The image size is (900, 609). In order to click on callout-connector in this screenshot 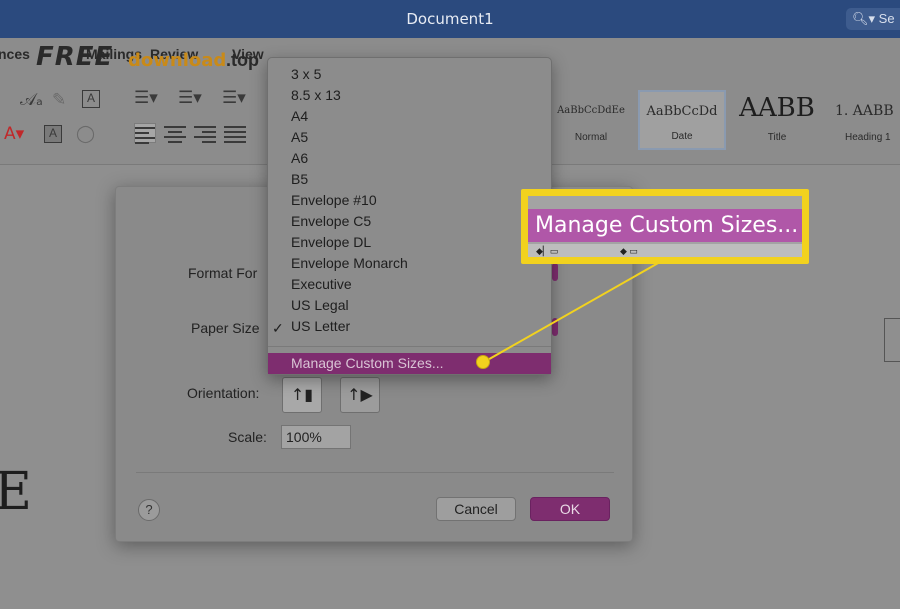, I will do `click(572, 312)`.